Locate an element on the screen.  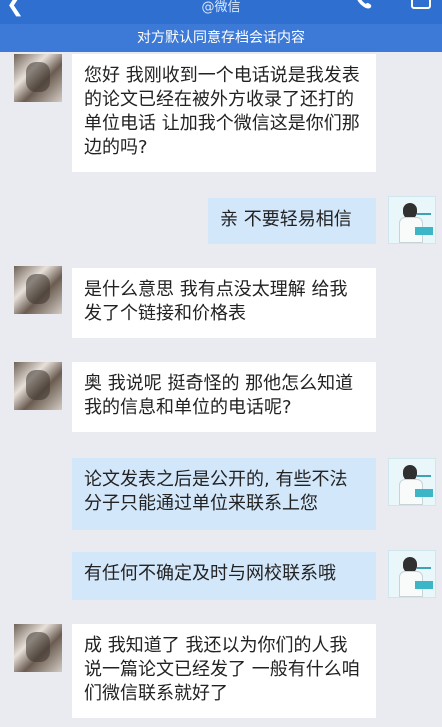
chat-header: ❮ @微信 对方默认同意存档会话内容 is located at coordinates (221, 26).